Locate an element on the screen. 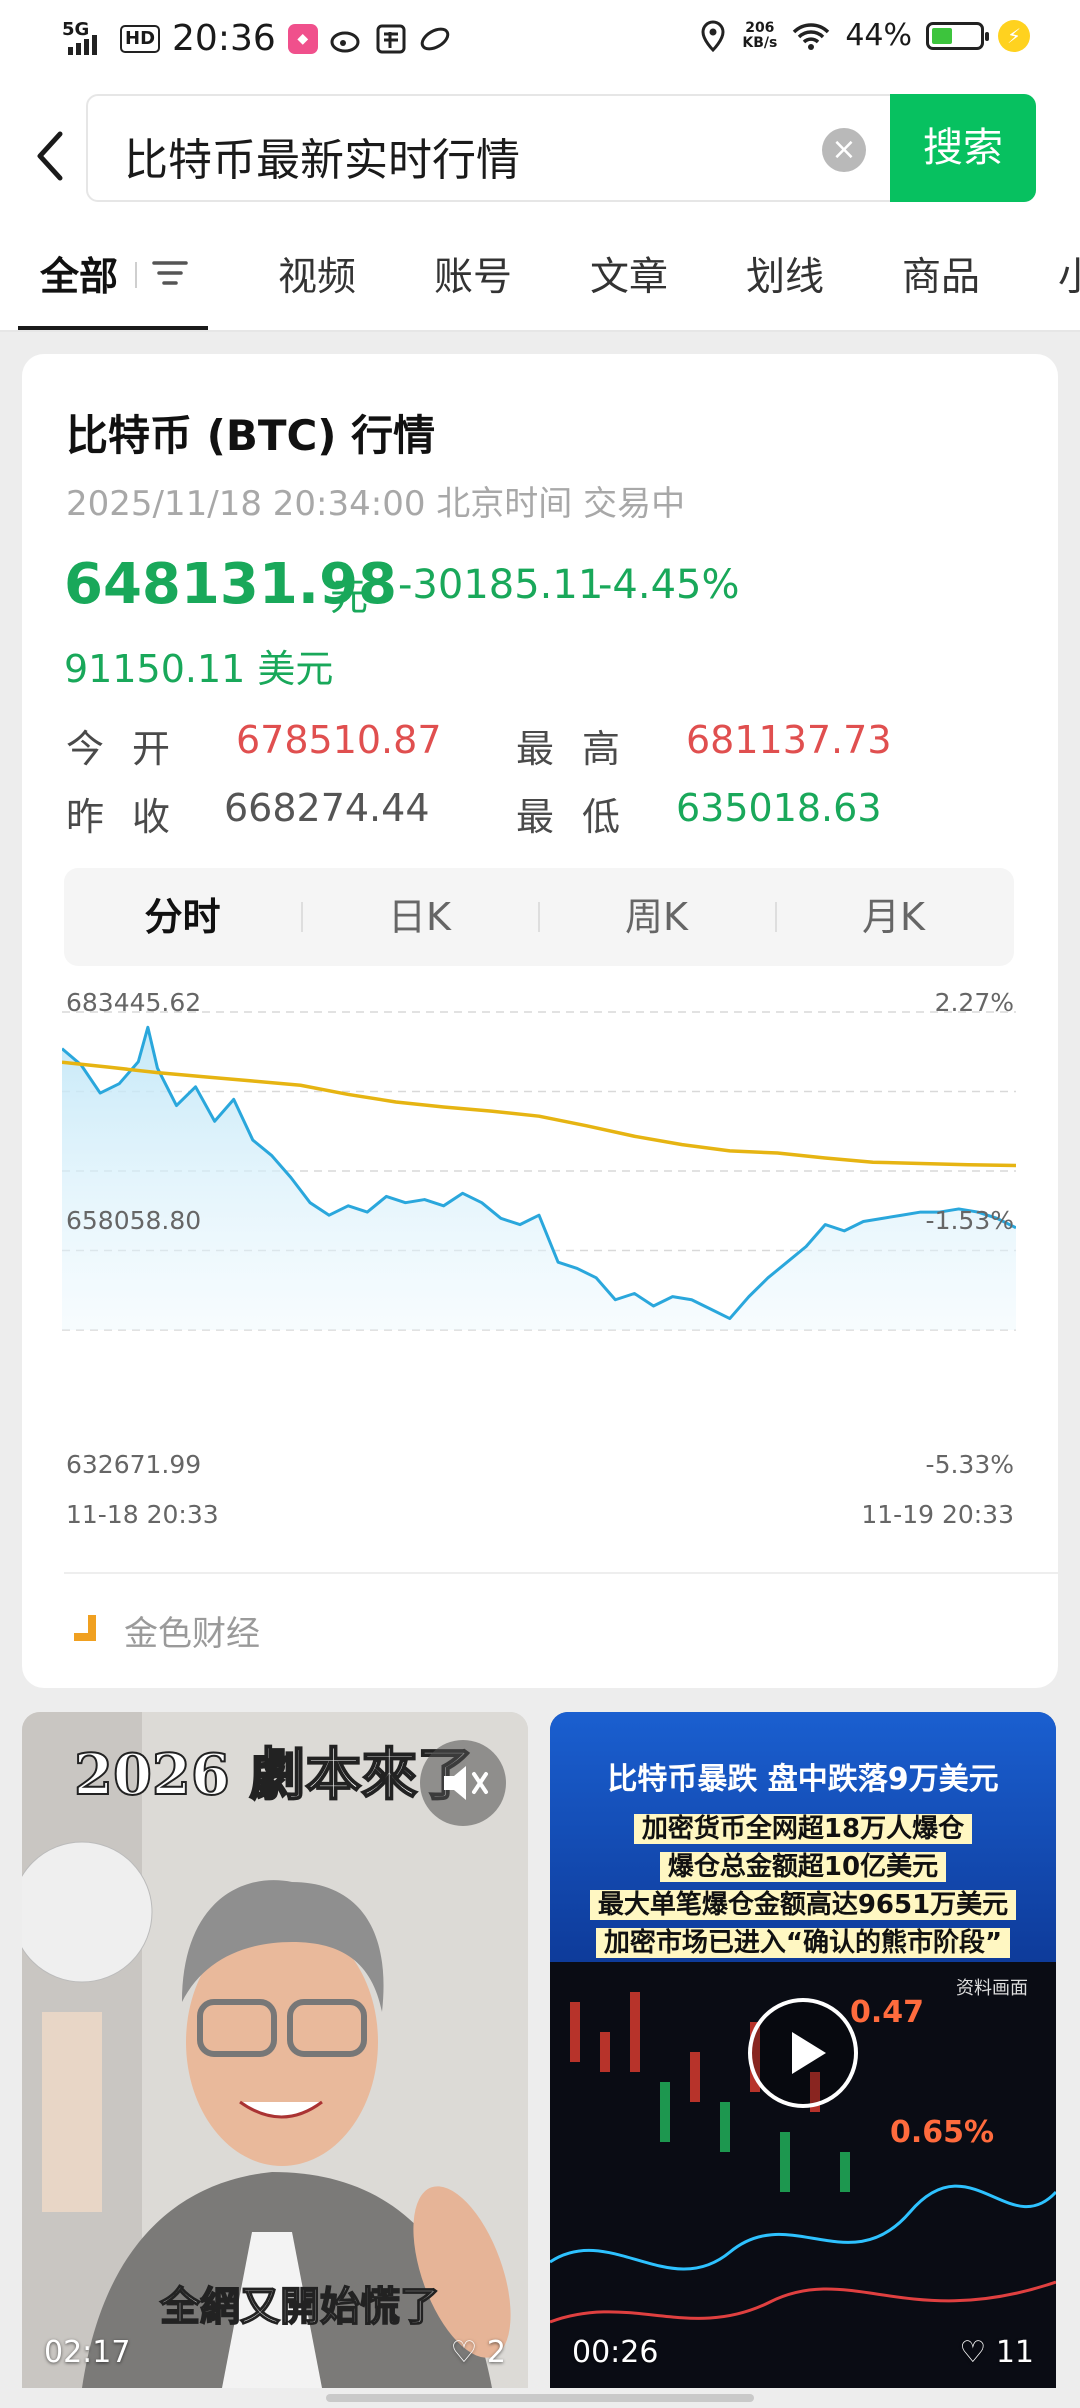 The width and height of the screenshot is (1080, 2408). hd-icon: HD is located at coordinates (140, 38).